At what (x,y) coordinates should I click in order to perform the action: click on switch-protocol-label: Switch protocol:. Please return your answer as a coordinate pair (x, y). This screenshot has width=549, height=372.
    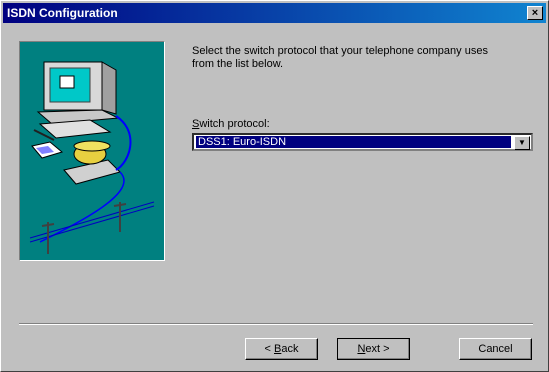
    Looking at the image, I should click on (231, 124).